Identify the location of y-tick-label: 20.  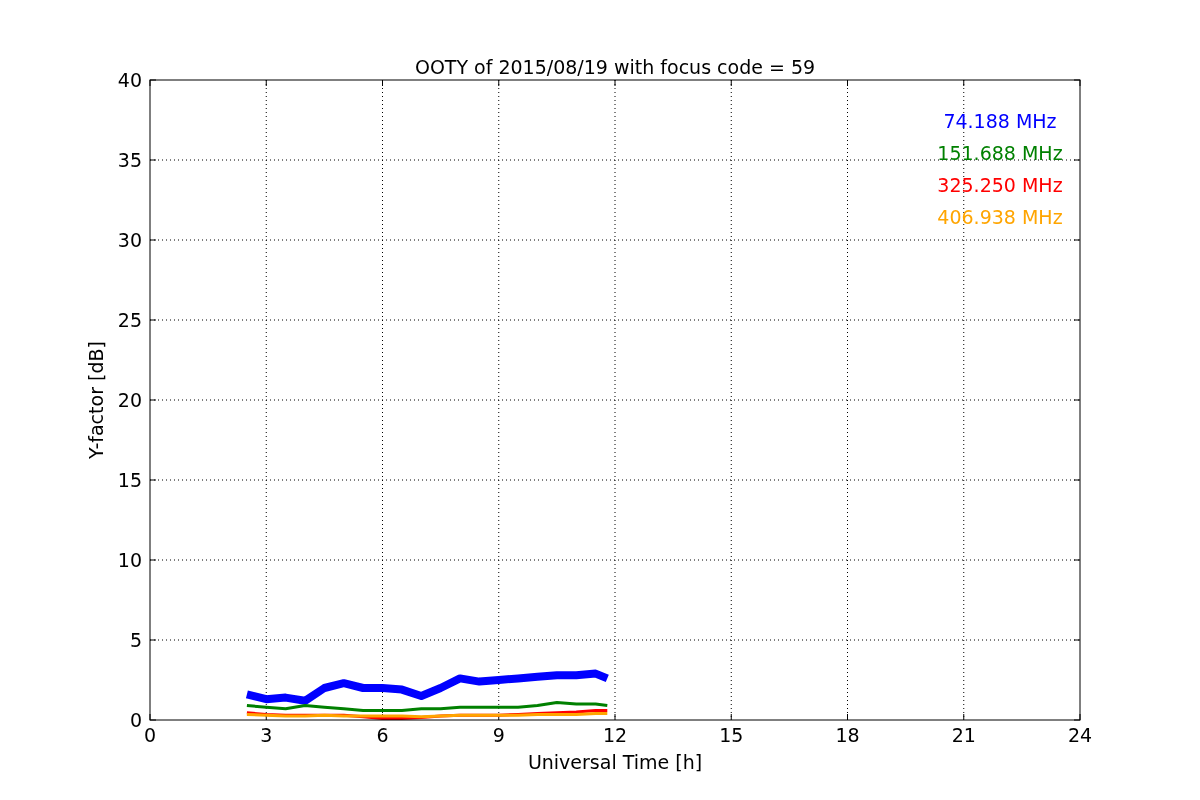
(129, 400).